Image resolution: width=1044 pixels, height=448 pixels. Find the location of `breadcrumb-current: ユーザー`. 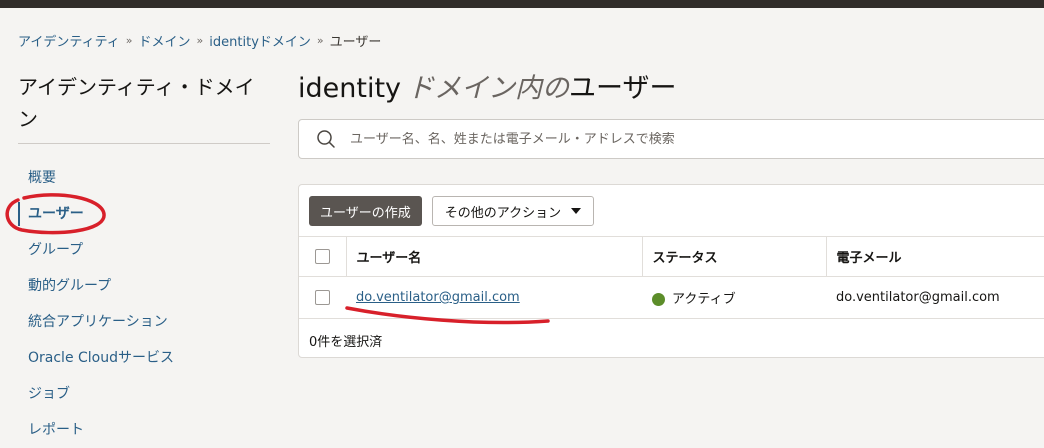

breadcrumb-current: ユーザー is located at coordinates (355, 42).